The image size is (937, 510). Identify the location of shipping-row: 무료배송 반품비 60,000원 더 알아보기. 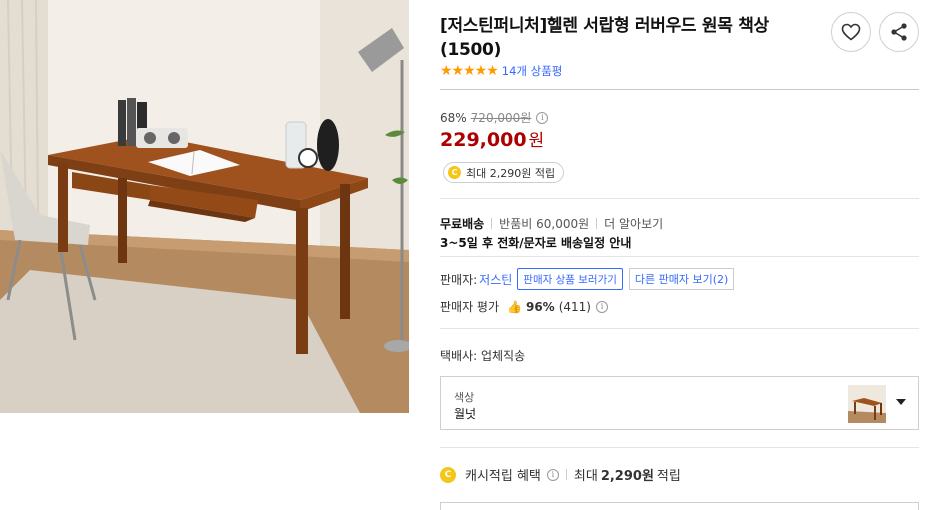
(551, 223).